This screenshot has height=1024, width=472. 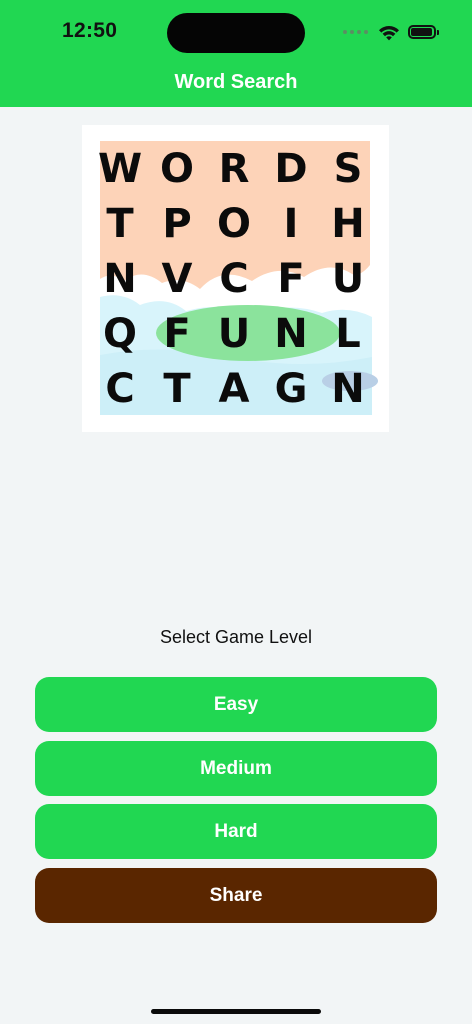 What do you see at coordinates (90, 30) in the screenshot?
I see `status-time: 12:50` at bounding box center [90, 30].